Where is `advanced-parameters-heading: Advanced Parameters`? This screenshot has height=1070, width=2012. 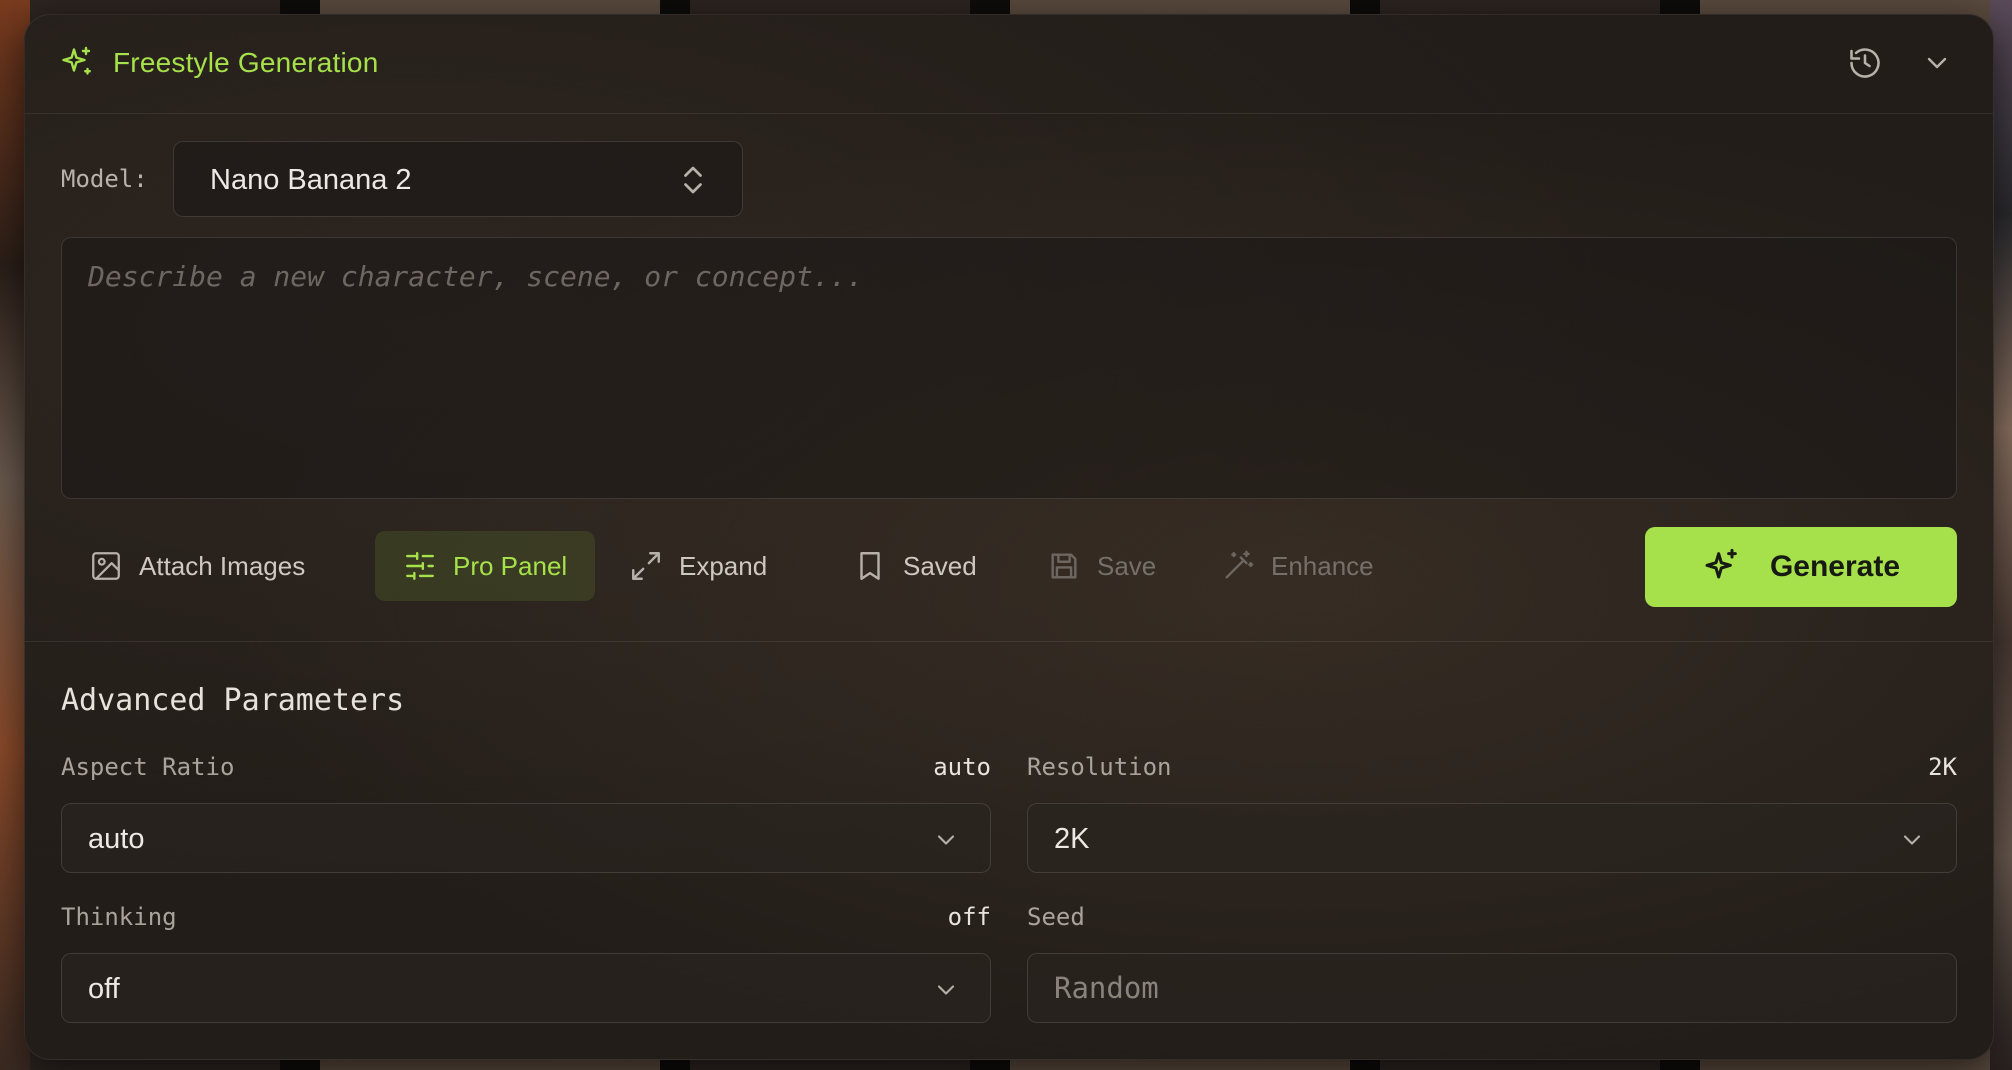 advanced-parameters-heading: Advanced Parameters is located at coordinates (233, 700).